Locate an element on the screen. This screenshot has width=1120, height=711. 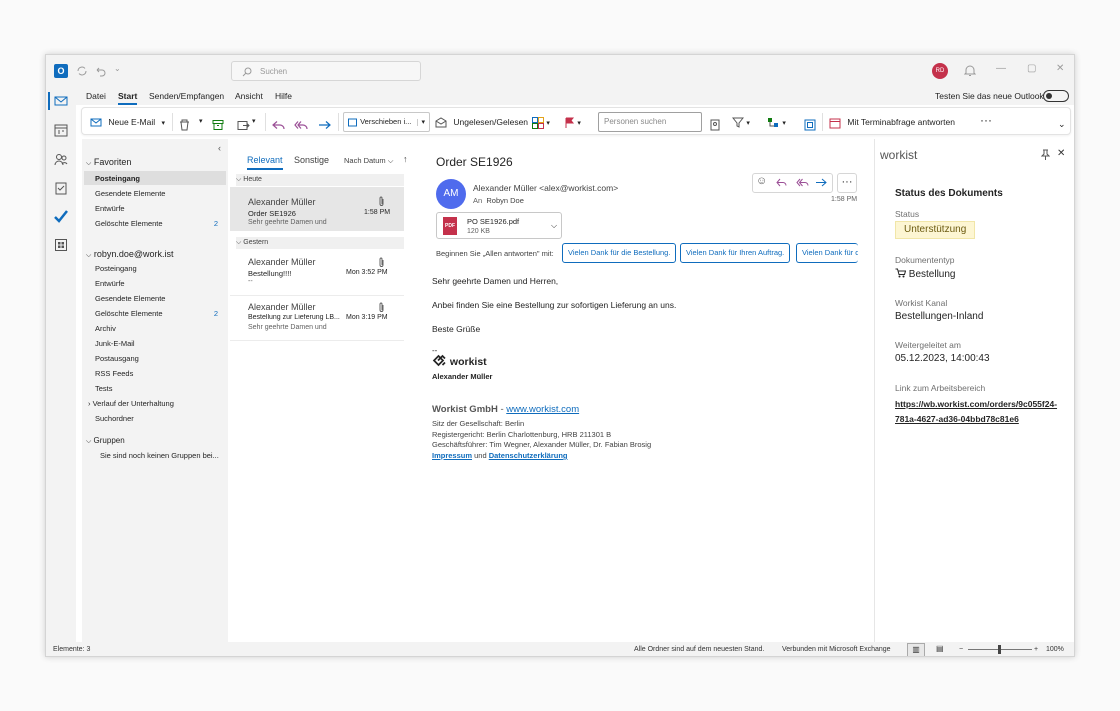
more-actions-icon: ··· is located at coordinates (847, 183).